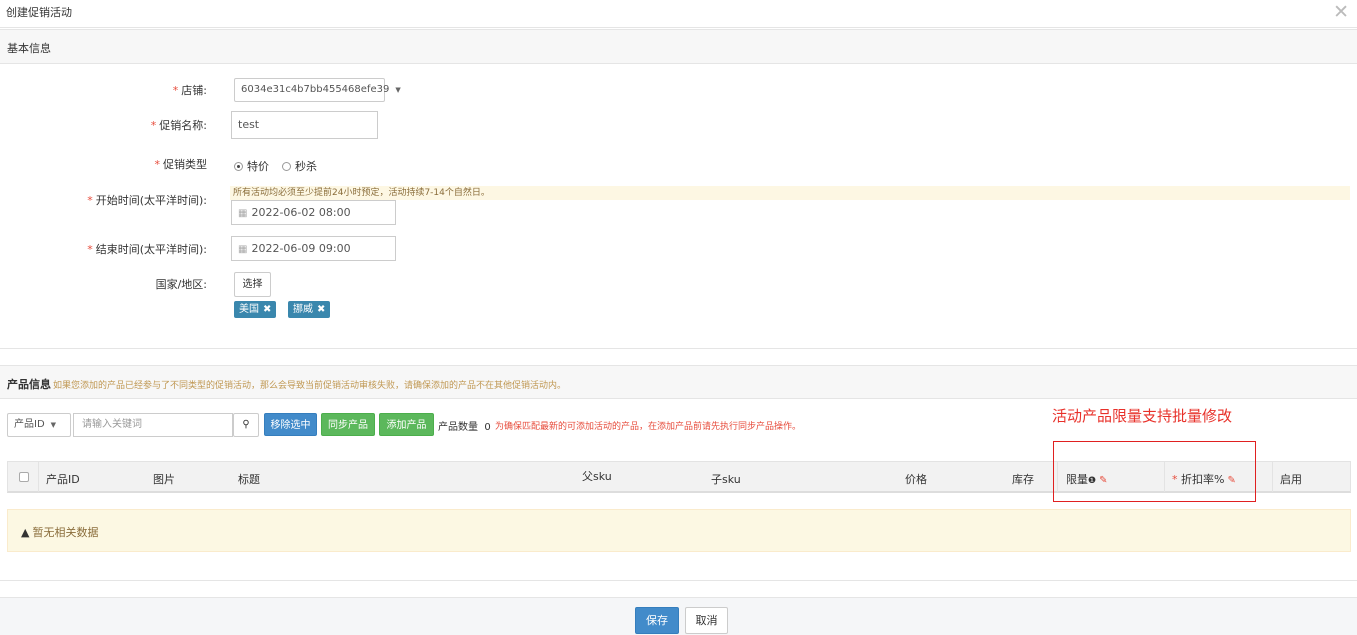 The width and height of the screenshot is (1357, 635). I want to click on start-time-notice: 所有活动均必须至少提前24小时预定，活动持续7-14个自然日。, so click(790, 193).